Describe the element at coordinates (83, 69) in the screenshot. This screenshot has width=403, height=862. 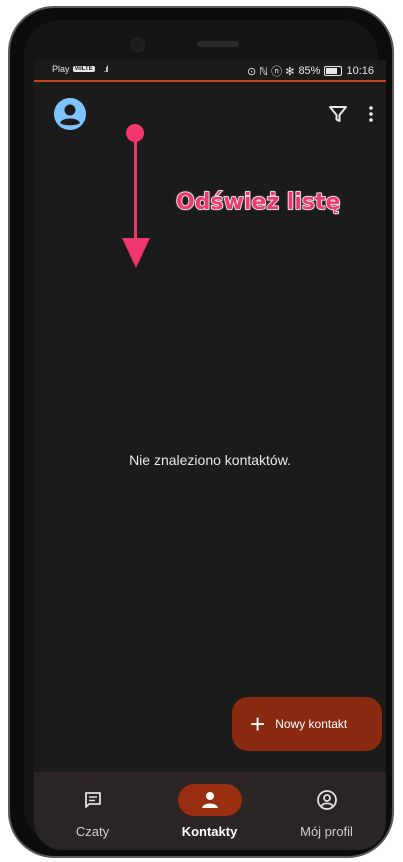
I see `volte-badge: VoLTE` at that location.